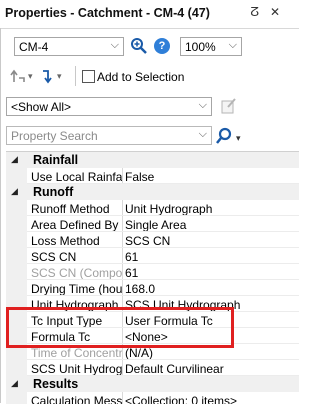  What do you see at coordinates (141, 77) in the screenshot?
I see `add-to-selection-label: Add to Selection` at bounding box center [141, 77].